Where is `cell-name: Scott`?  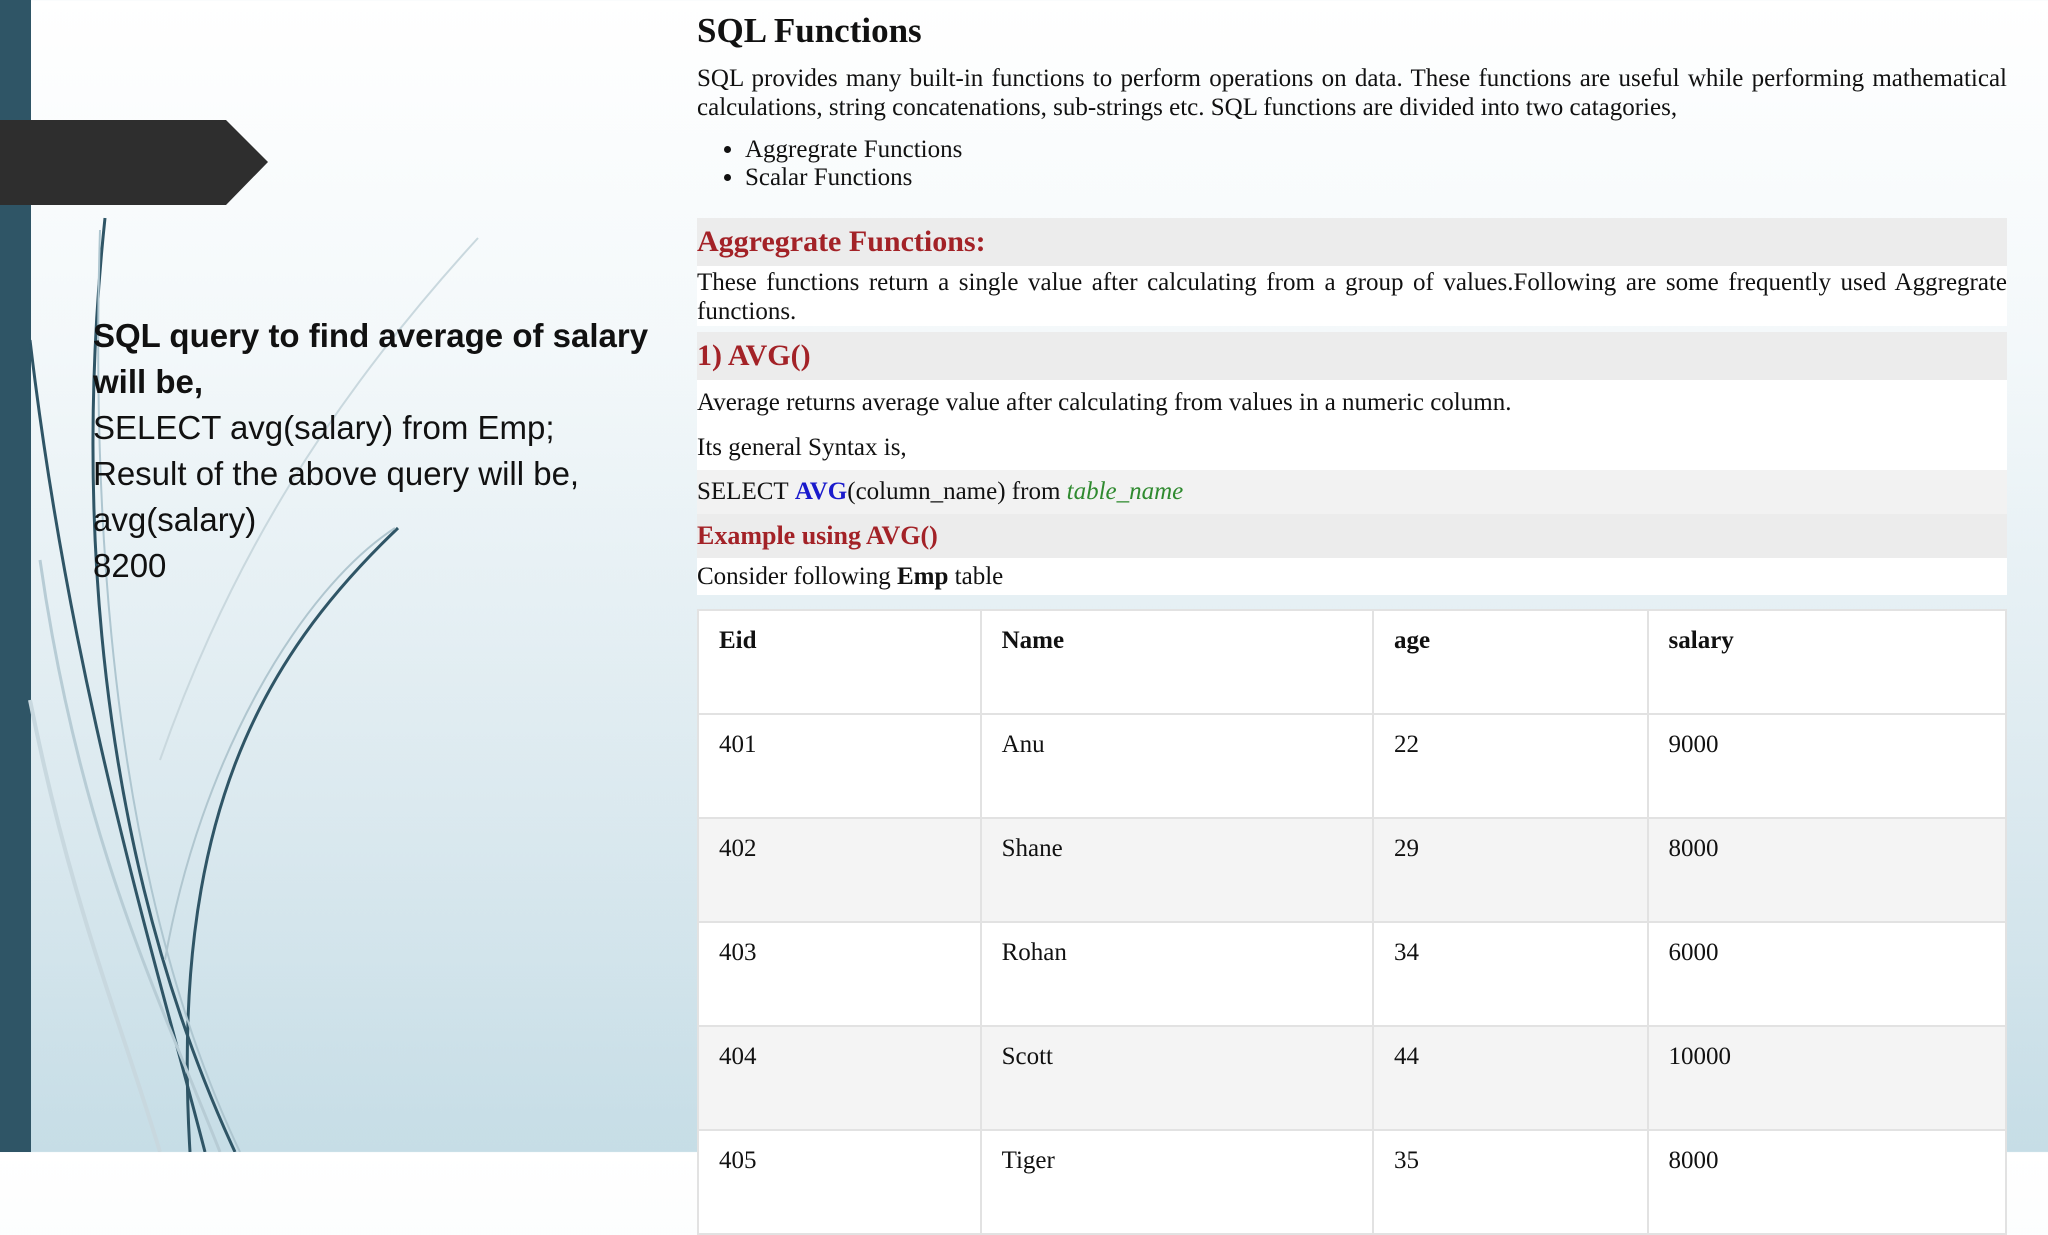
cell-name: Scott is located at coordinates (1176, 1078).